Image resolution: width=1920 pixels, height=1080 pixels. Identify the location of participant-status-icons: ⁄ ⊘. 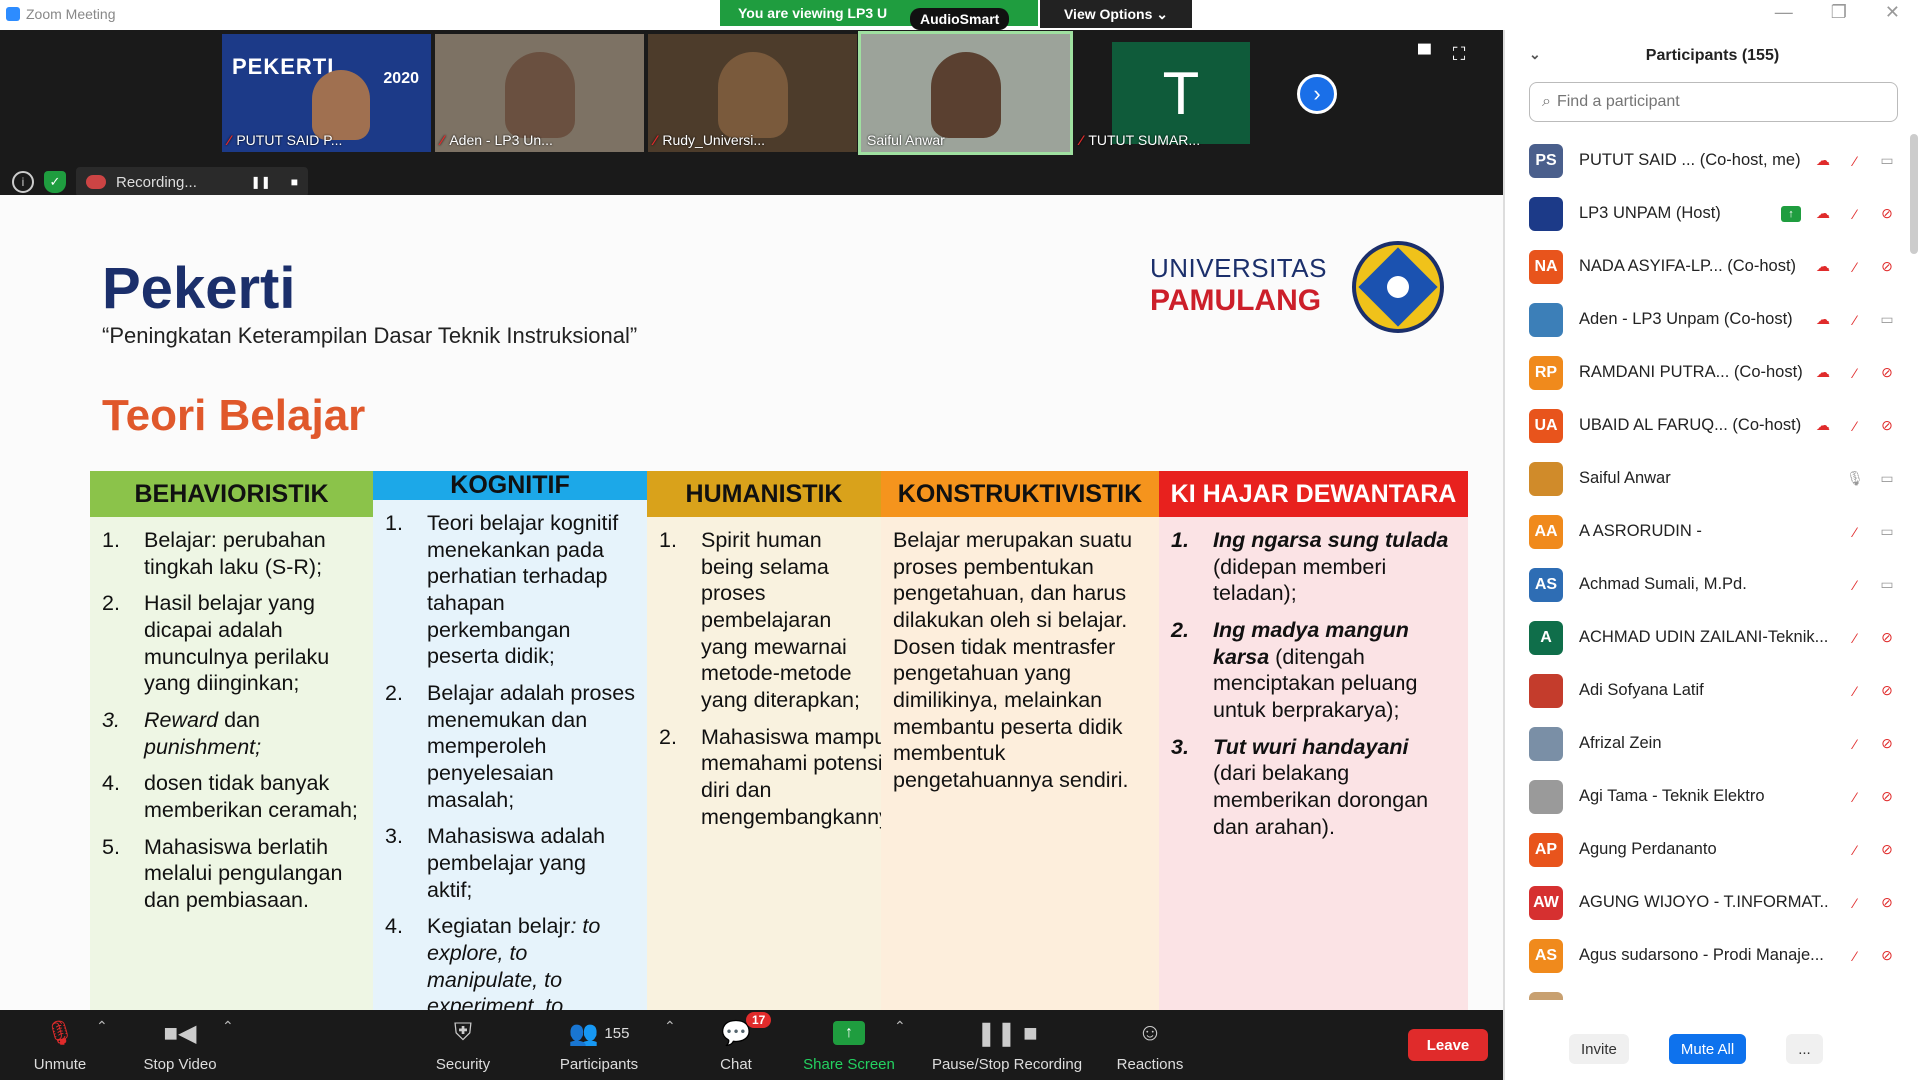
(1871, 796).